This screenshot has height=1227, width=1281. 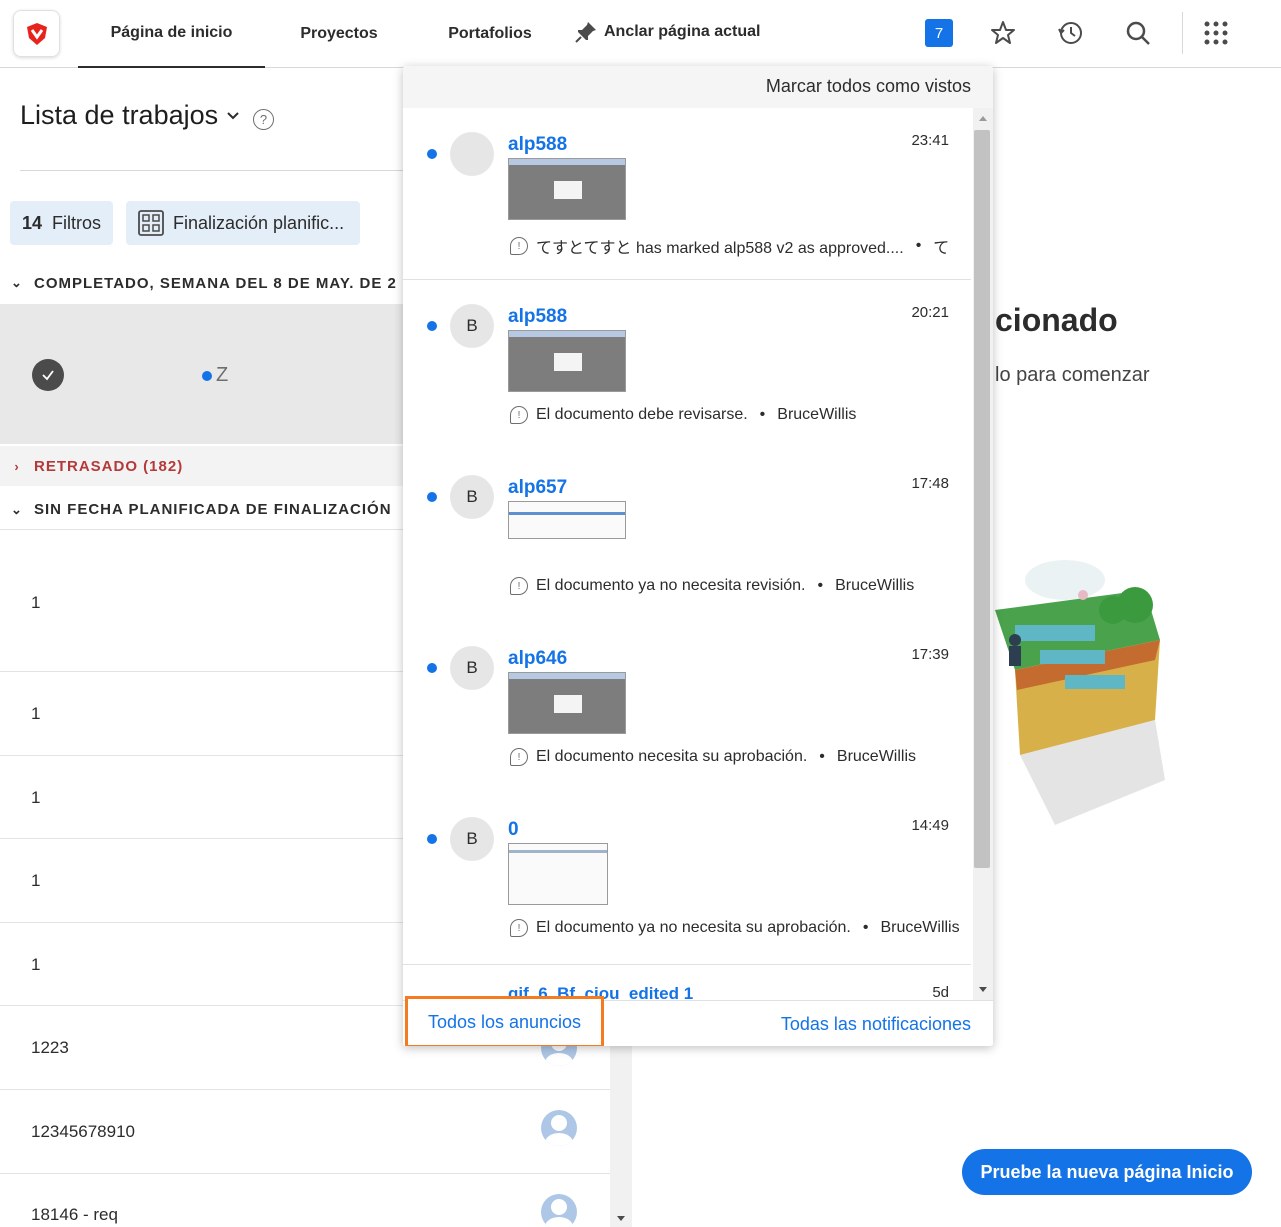 I want to click on notifications-header: Marcar todos como vistos, so click(x=698, y=87).